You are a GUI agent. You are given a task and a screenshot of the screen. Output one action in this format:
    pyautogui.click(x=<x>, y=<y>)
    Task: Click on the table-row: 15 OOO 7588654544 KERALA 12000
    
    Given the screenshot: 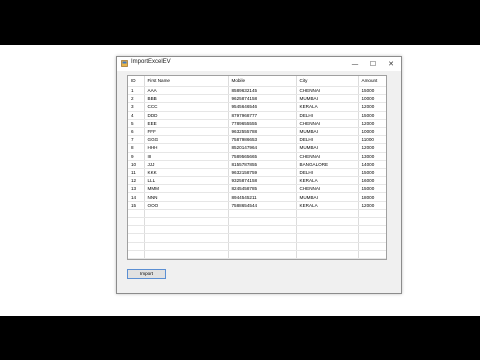 What is the action you would take?
    pyautogui.click(x=257, y=205)
    